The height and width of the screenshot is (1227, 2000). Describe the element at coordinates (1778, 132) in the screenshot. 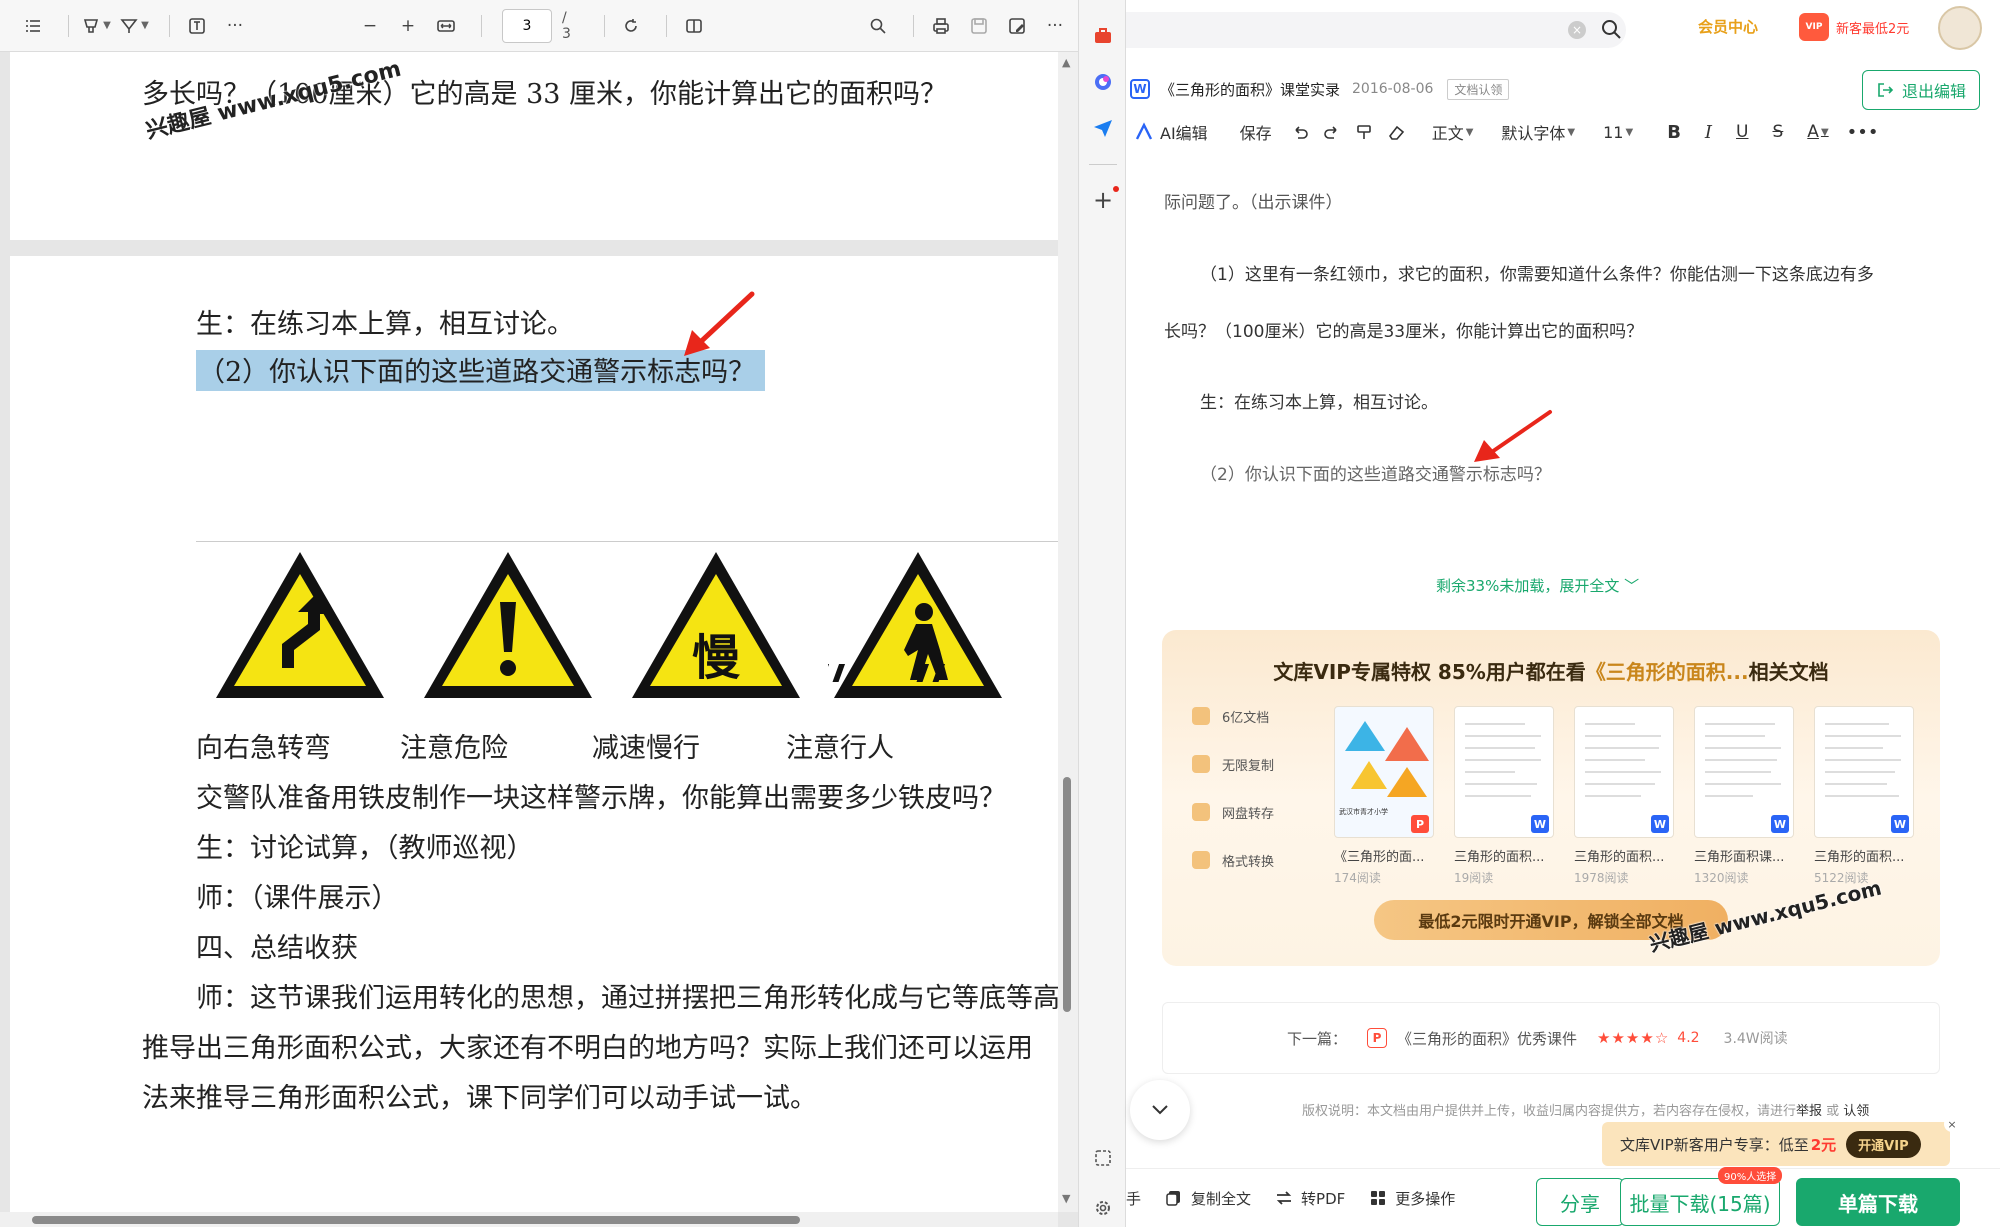

I see `strikethrough-icon: S` at that location.